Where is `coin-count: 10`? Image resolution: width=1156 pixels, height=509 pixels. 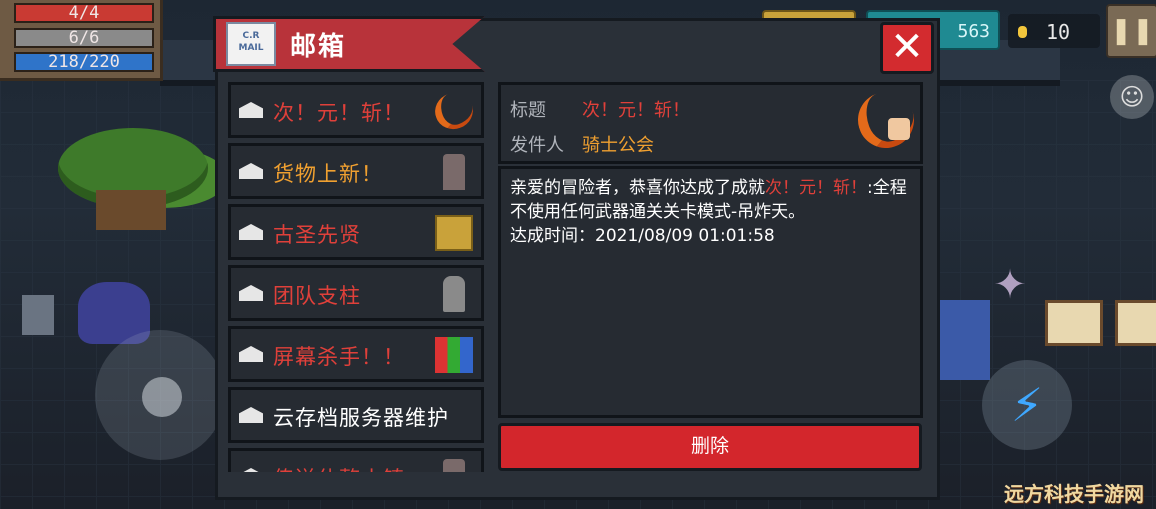 coin-count: 10 is located at coordinates (1058, 32).